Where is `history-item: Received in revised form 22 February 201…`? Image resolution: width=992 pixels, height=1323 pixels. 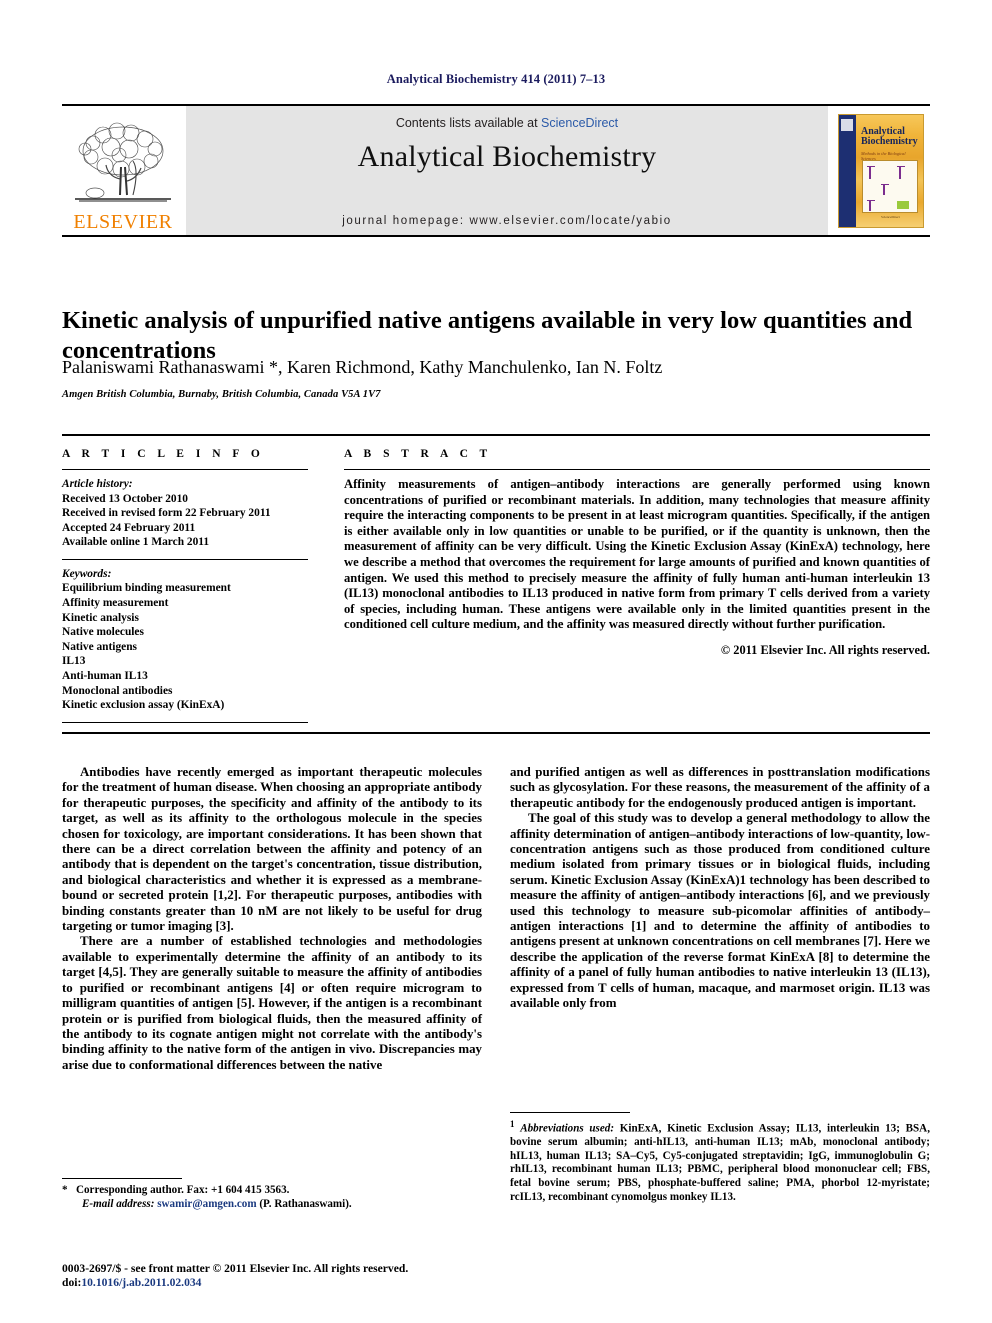 history-item: Received in revised form 22 February 201… is located at coordinates (166, 513).